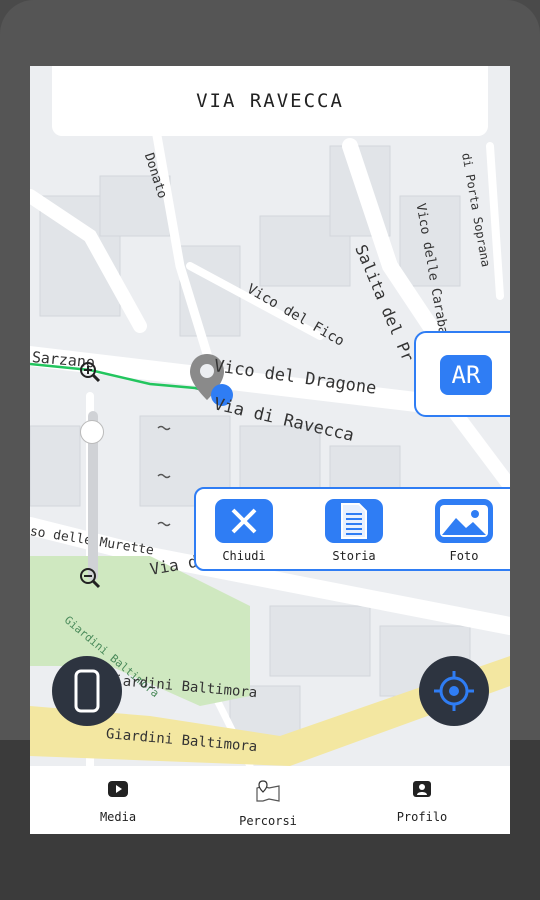 The width and height of the screenshot is (540, 900). I want to click on actions-panel: Chiudi Storia Foto, so click(352, 529).